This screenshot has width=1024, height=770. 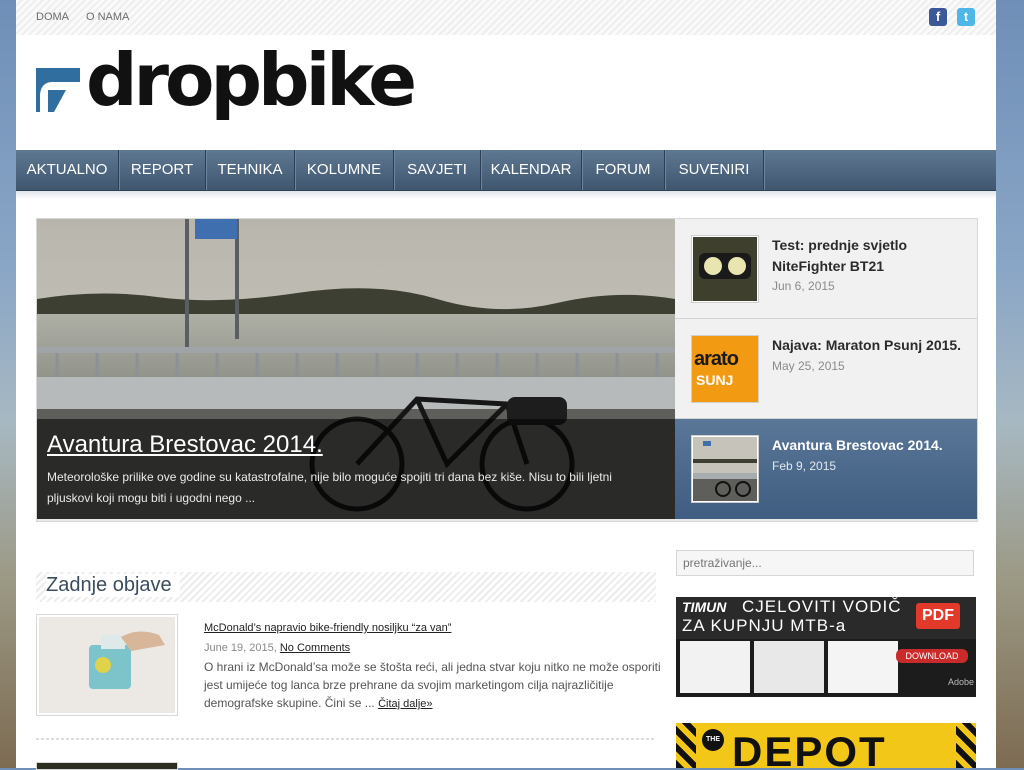 I want to click on nav-shadow, so click(x=506, y=195).